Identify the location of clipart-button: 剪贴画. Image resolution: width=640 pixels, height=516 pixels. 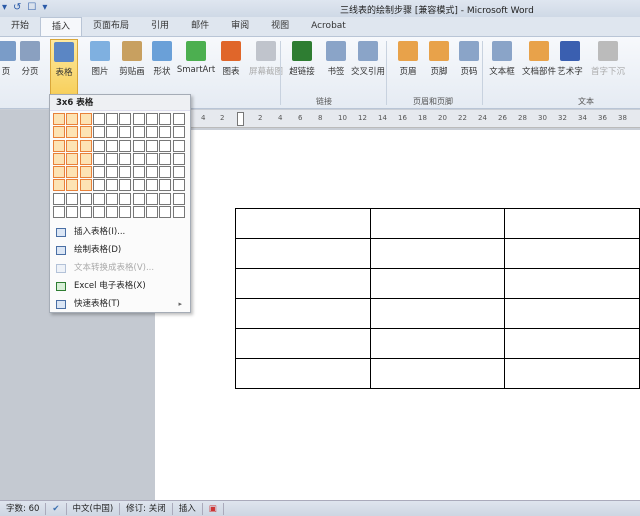
(132, 66).